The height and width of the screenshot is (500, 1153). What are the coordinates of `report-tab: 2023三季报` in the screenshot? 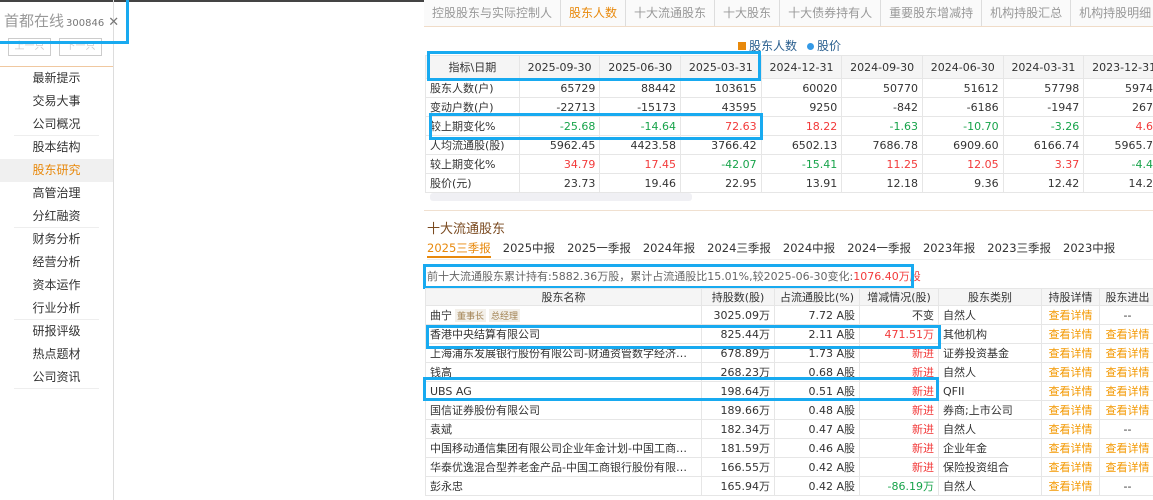 It's located at (1019, 248).